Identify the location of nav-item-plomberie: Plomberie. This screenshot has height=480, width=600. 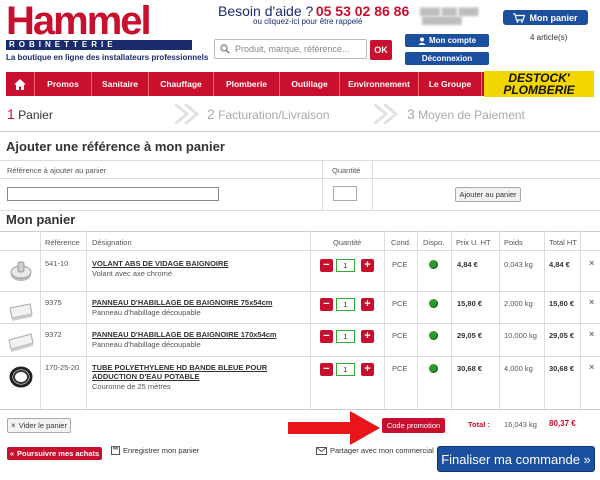
(247, 84).